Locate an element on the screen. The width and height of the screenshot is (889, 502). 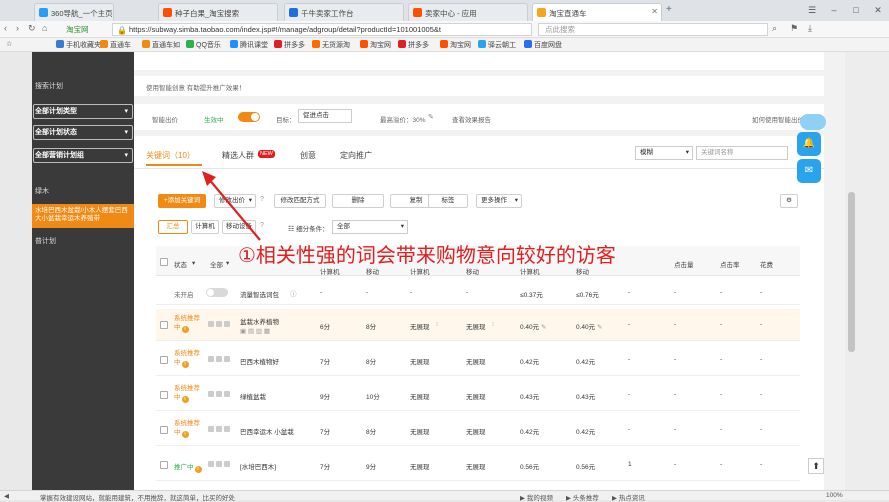
row-bid-pc: 0.40元 ✎ is located at coordinates (533, 326).